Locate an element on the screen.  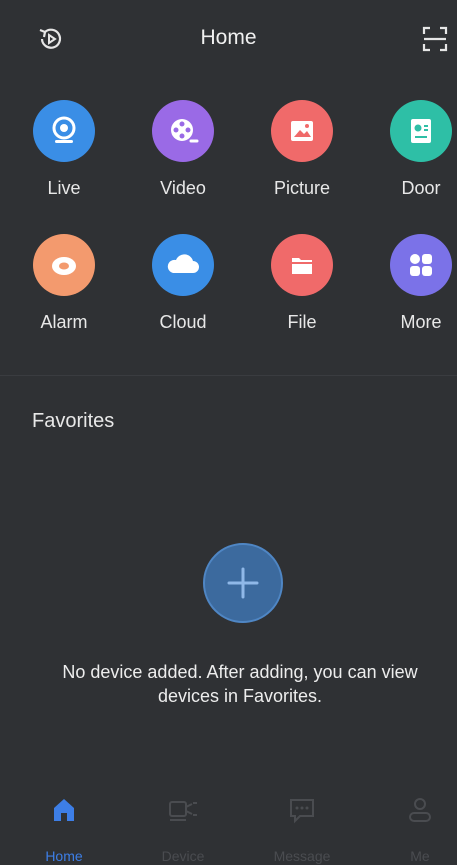
app-video: Video is located at coordinates (183, 149).